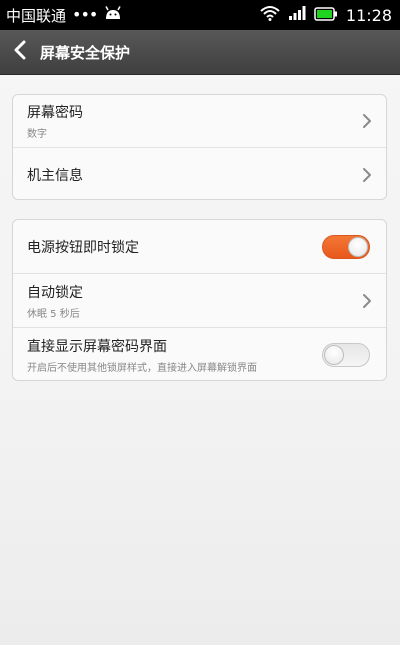 This screenshot has height=645, width=400. Describe the element at coordinates (113, 15) in the screenshot. I see `android-icon` at that location.